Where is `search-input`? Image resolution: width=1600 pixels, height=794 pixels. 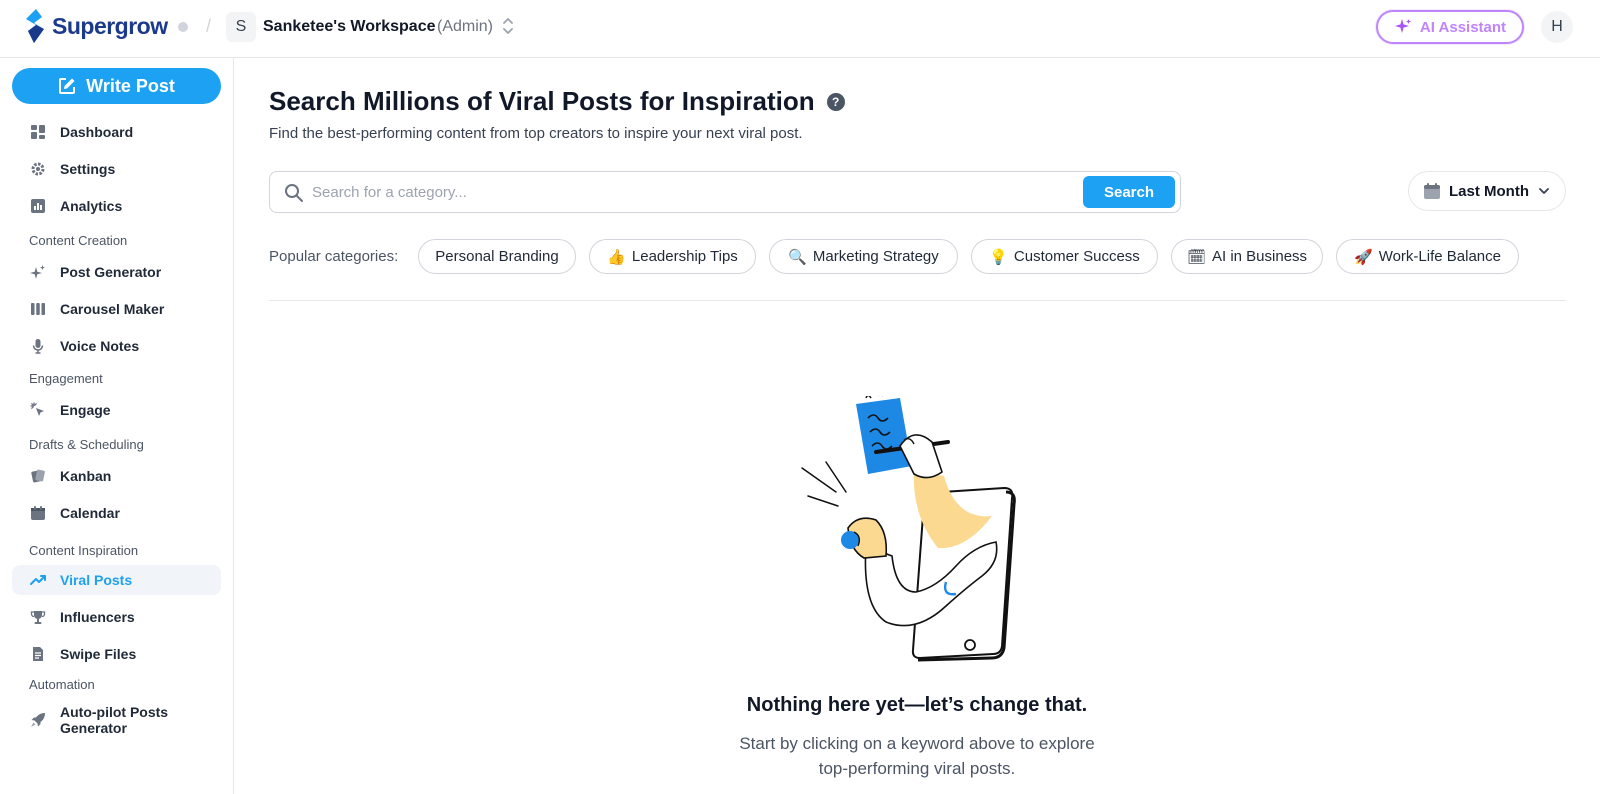 search-input is located at coordinates (702, 192).